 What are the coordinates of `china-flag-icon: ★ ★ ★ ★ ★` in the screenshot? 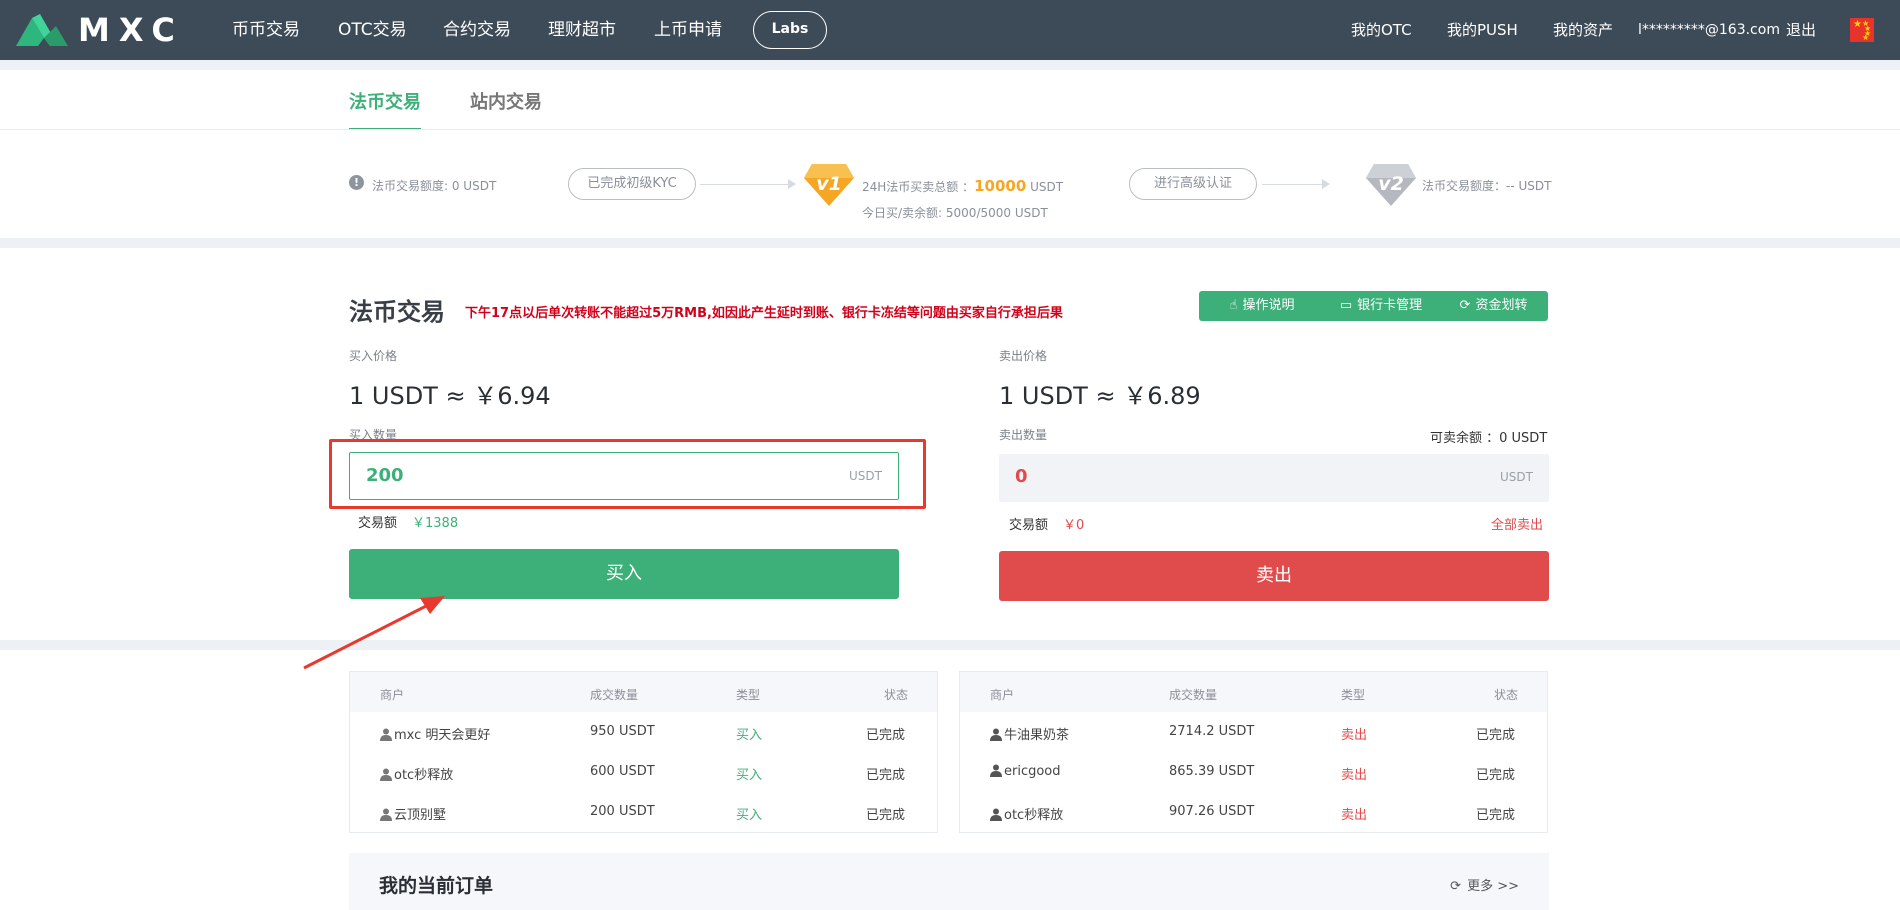 It's located at (1862, 30).